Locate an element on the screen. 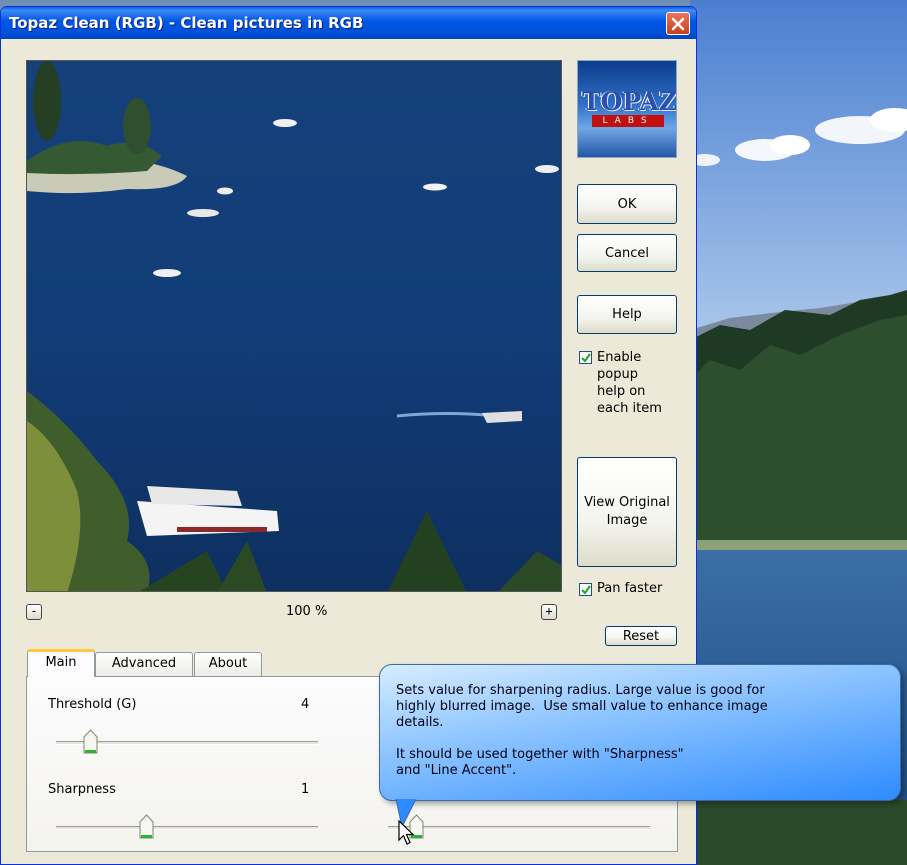 Image resolution: width=907 pixels, height=865 pixels. tab-main: Main is located at coordinates (61, 663).